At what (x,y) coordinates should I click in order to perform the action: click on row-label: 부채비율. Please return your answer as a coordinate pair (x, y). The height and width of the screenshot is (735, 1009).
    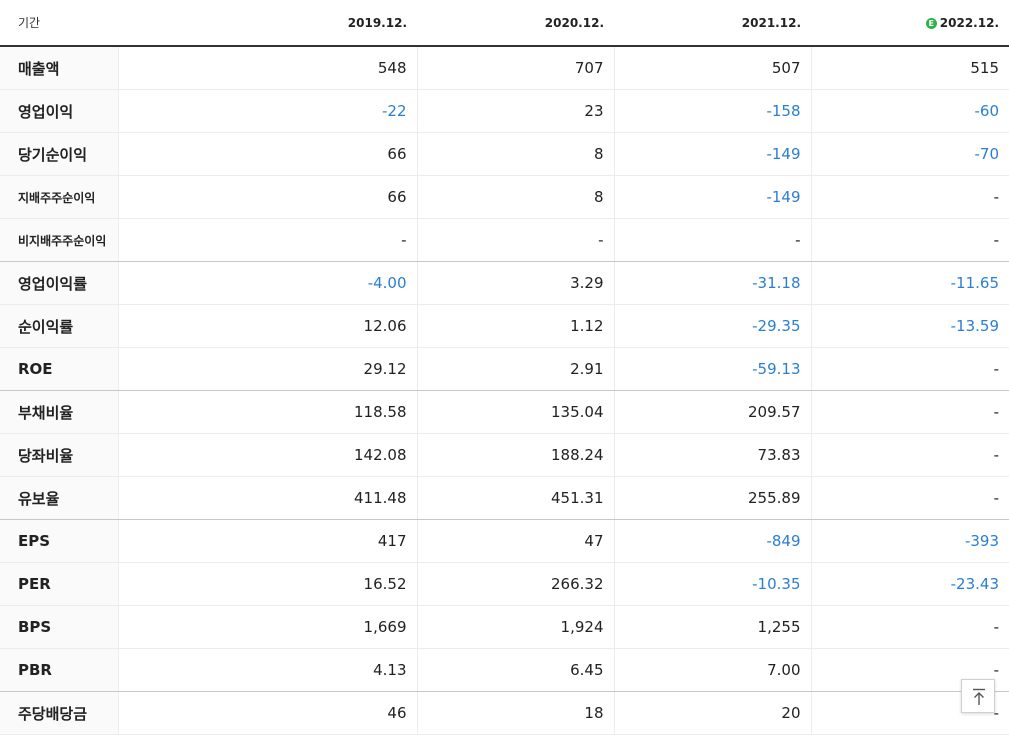
    Looking at the image, I should click on (59, 412).